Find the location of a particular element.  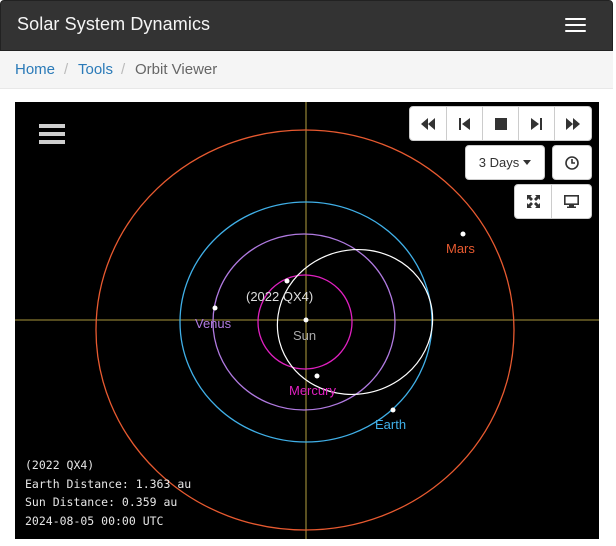

step-forward-icon is located at coordinates (536, 123).